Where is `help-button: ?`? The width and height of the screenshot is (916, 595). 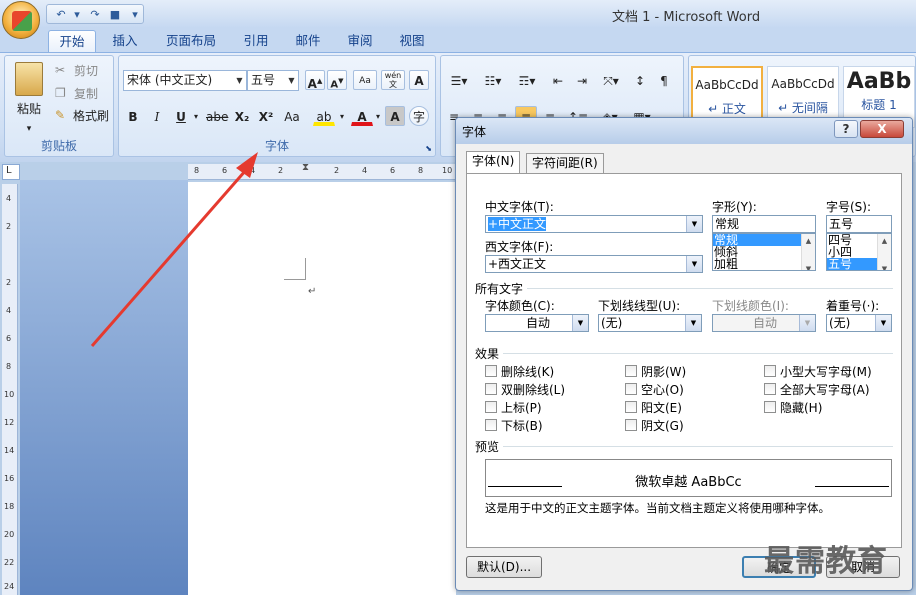
help-button: ? is located at coordinates (846, 129).